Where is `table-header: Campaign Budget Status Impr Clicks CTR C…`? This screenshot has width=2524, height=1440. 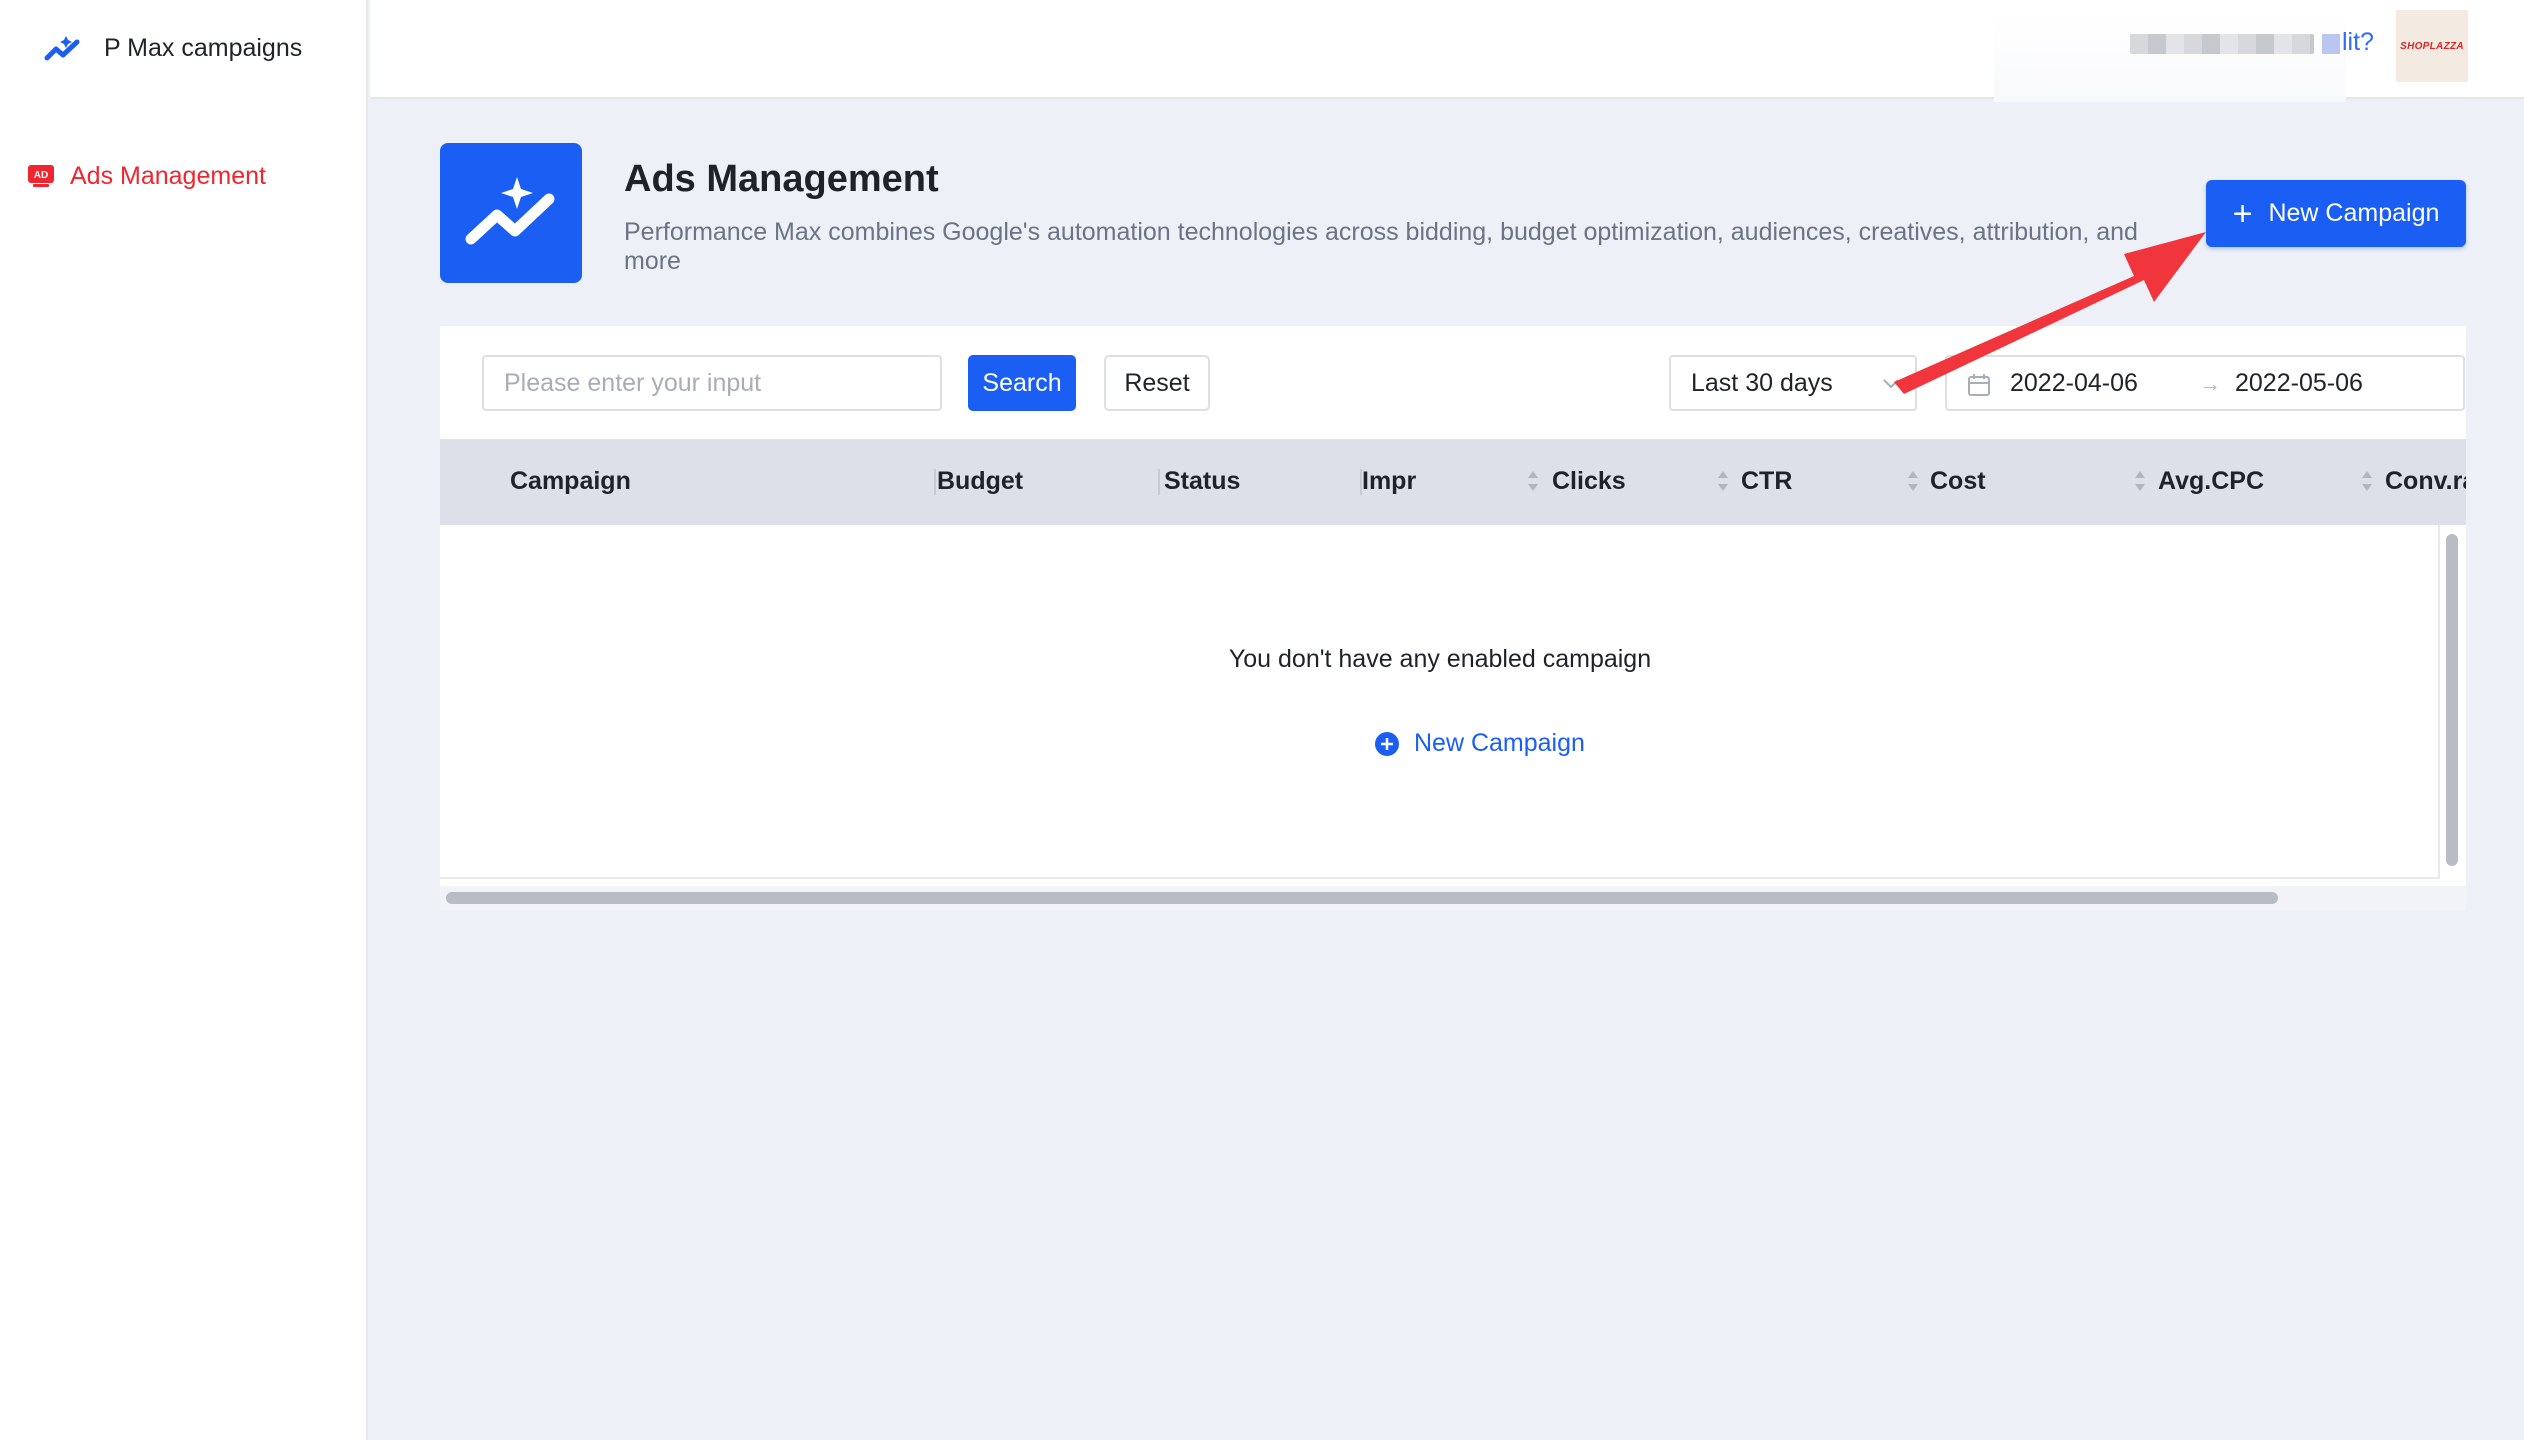 table-header: Campaign Budget Status Impr Clicks CTR C… is located at coordinates (1453, 482).